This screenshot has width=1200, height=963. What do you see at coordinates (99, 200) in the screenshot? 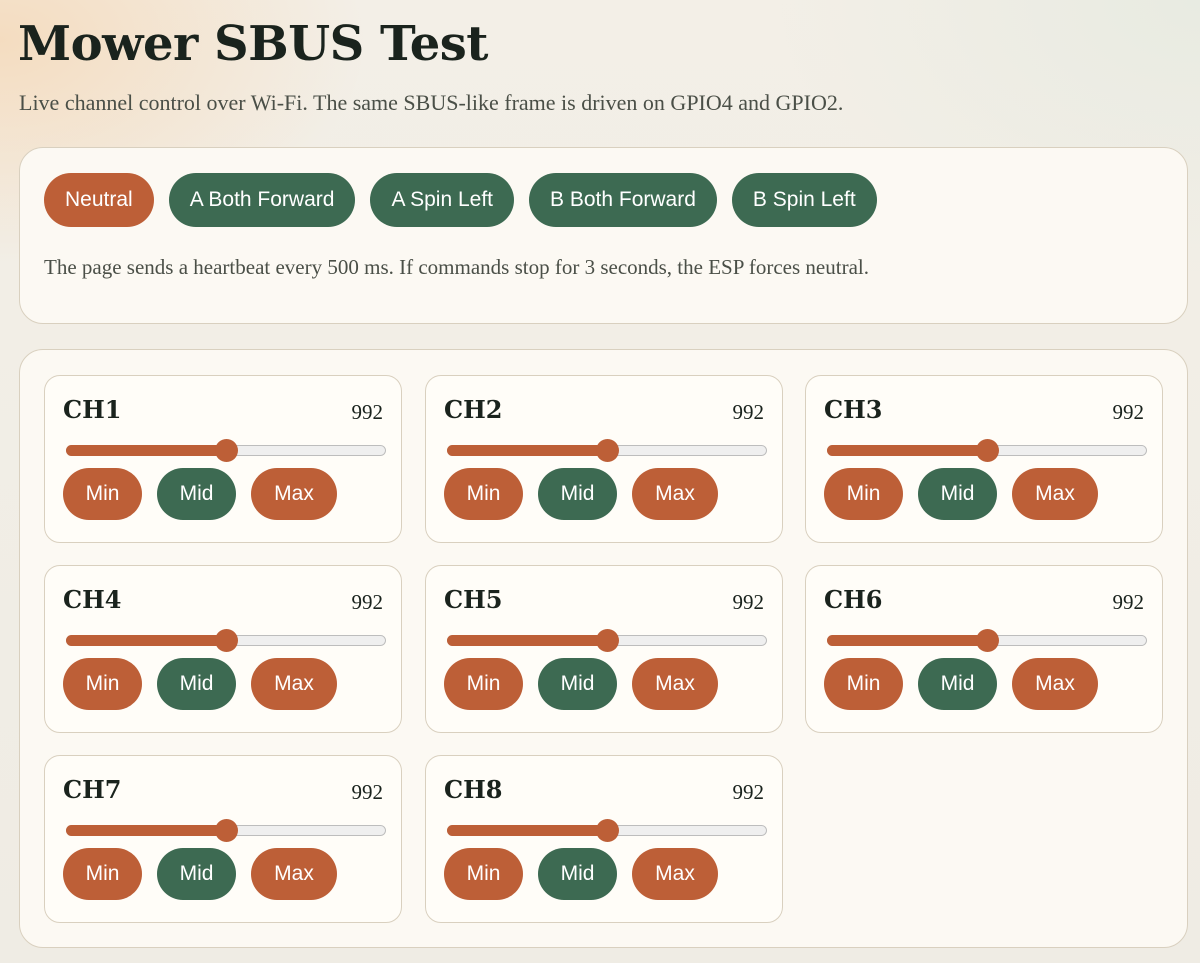
I see `preset-neutral-button: Neutral` at bounding box center [99, 200].